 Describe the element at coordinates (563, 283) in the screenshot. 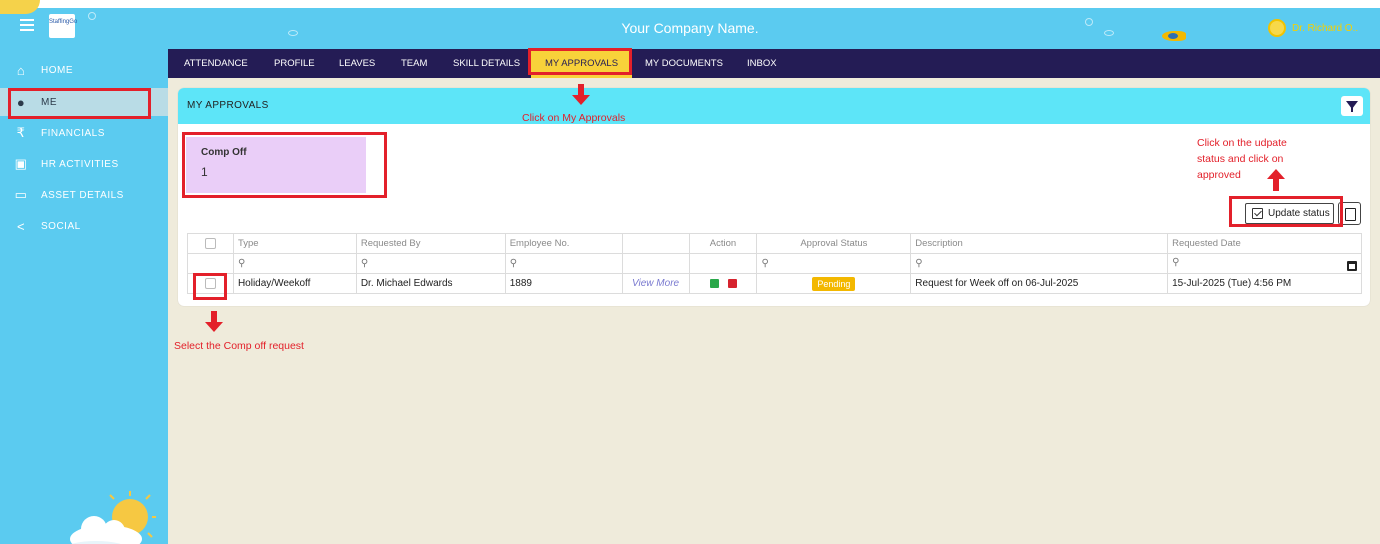

I see `employee-no-cell: 1889` at that location.